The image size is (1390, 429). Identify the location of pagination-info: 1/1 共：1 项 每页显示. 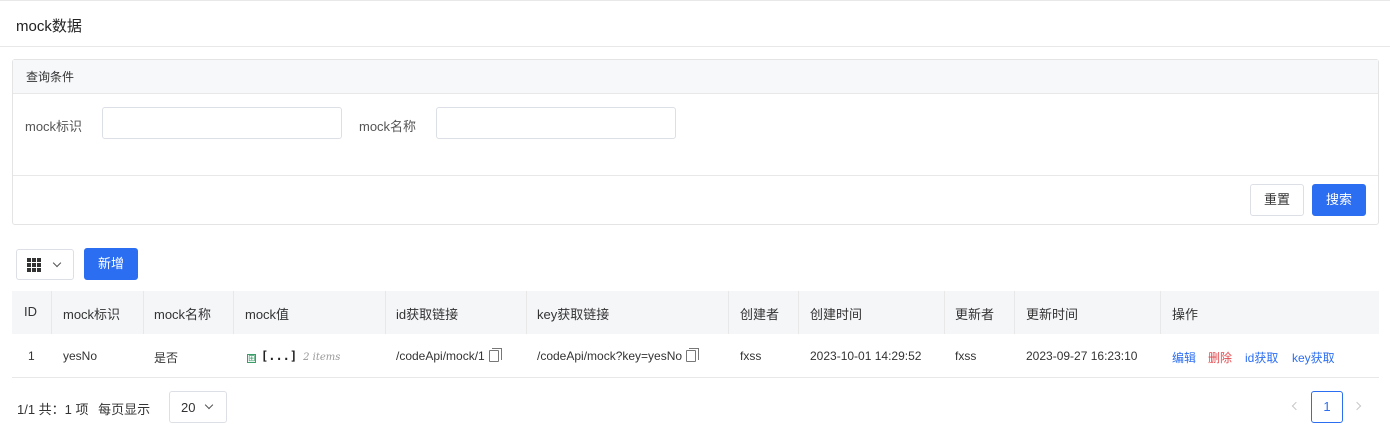
(83, 408).